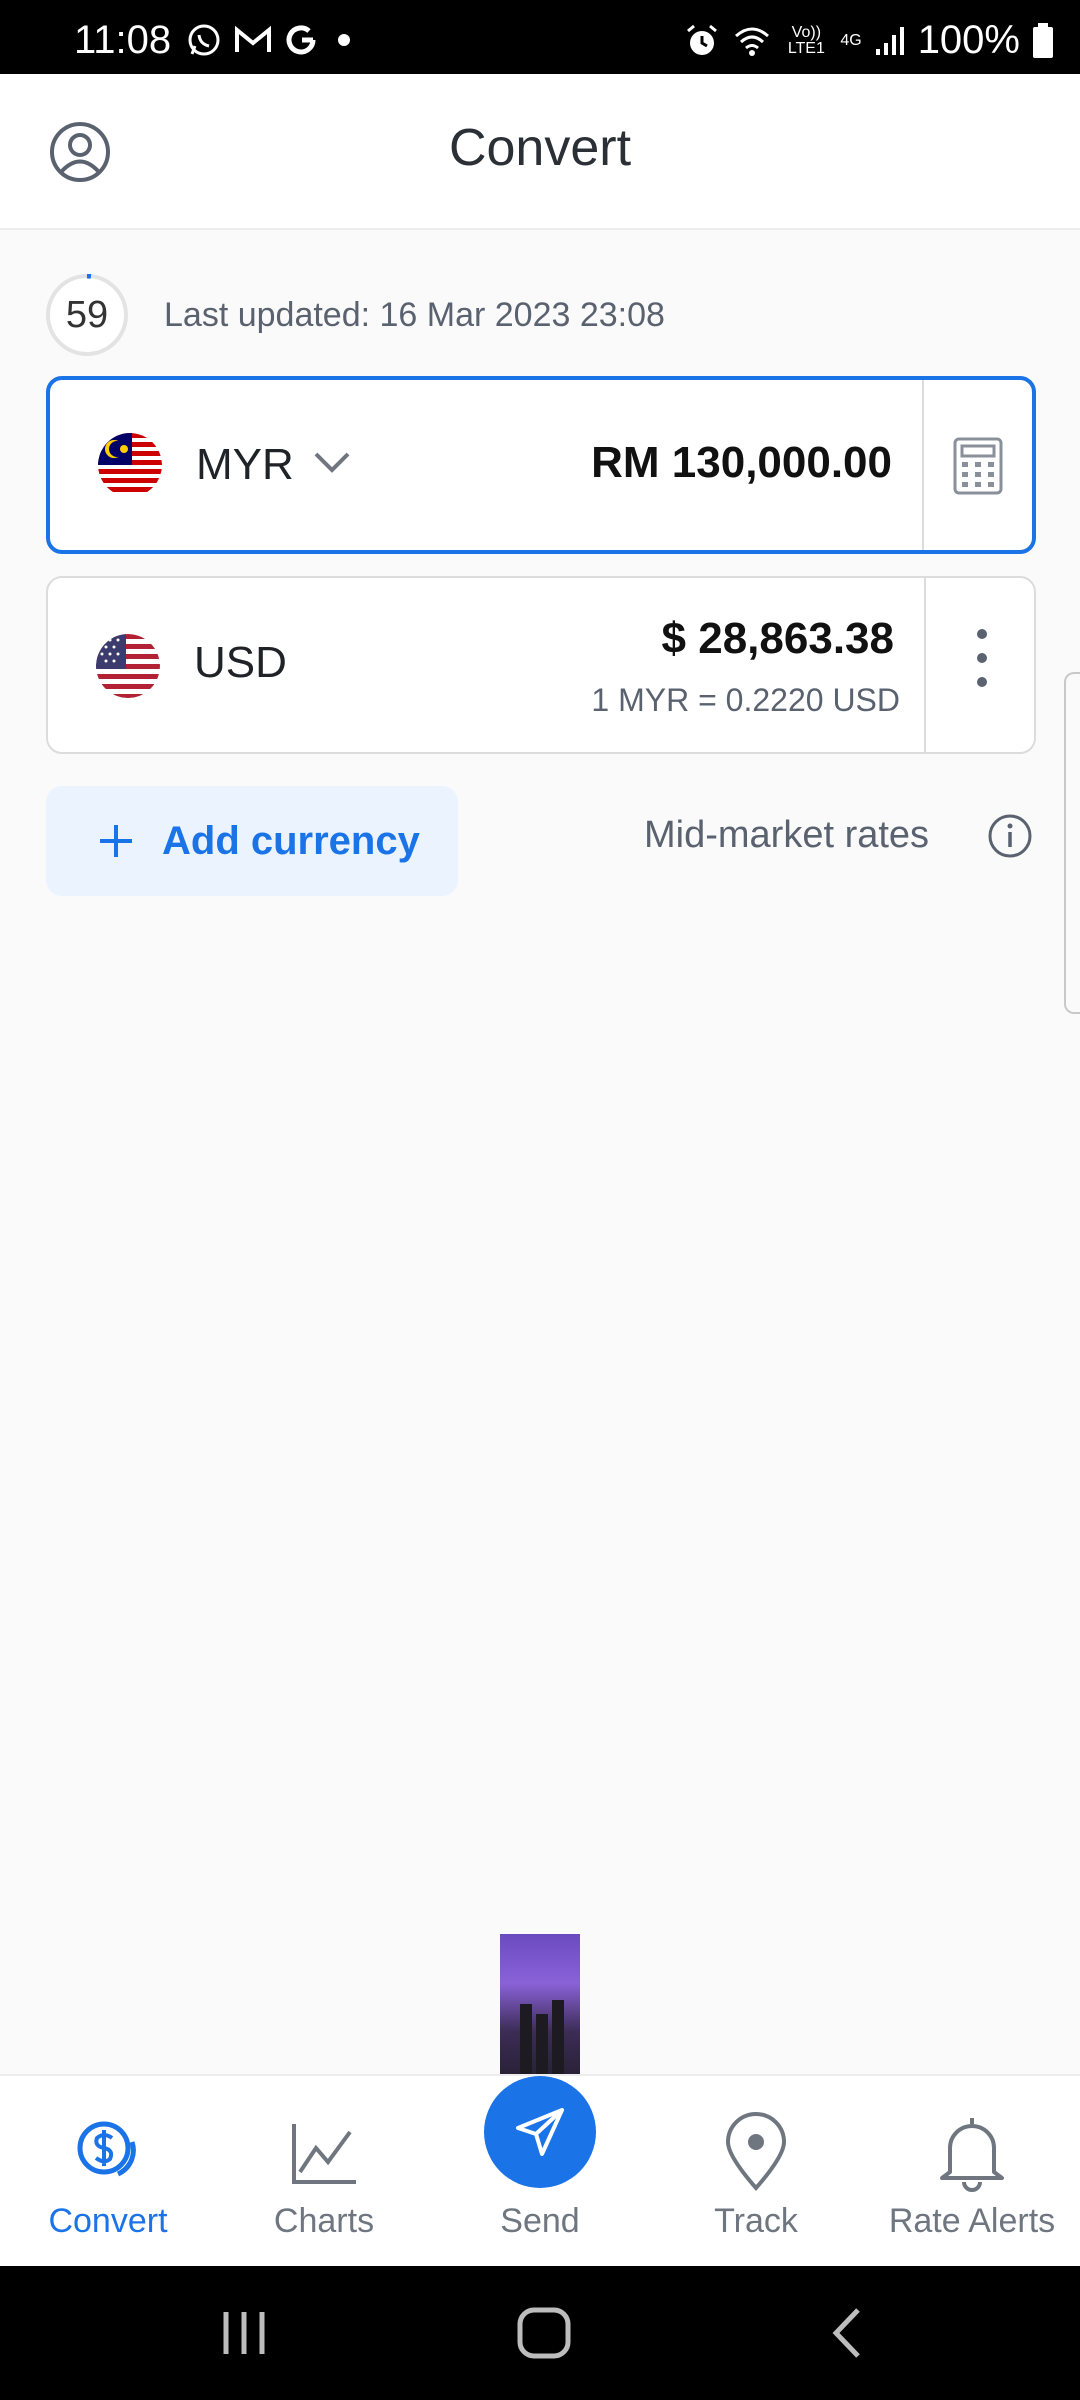  Describe the element at coordinates (978, 466) in the screenshot. I see `calculator-icon` at that location.